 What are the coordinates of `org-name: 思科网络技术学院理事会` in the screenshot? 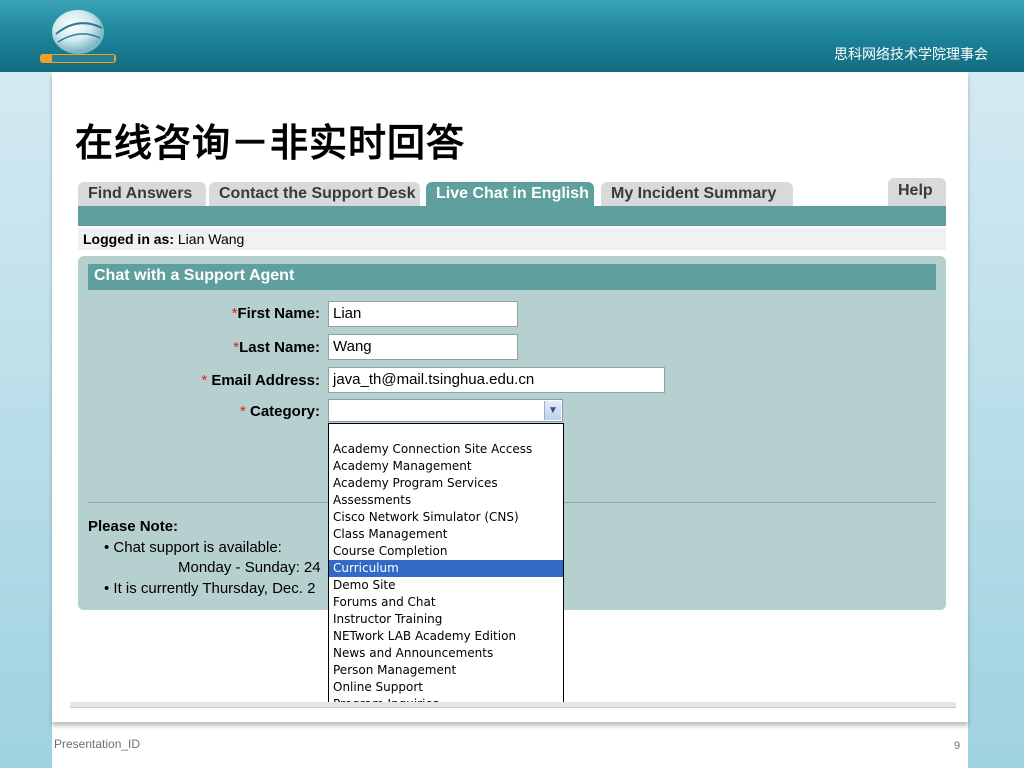 It's located at (911, 55).